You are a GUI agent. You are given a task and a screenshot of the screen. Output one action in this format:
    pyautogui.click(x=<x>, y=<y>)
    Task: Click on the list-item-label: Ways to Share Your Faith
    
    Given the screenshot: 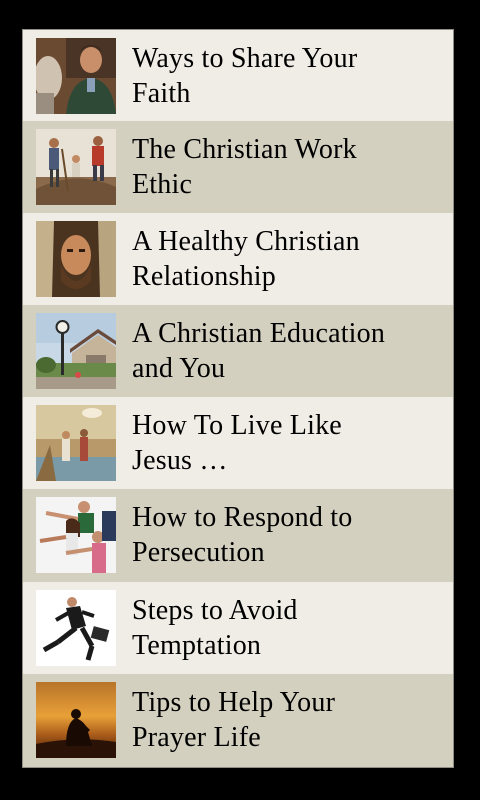 What is the action you would take?
    pyautogui.click(x=245, y=76)
    